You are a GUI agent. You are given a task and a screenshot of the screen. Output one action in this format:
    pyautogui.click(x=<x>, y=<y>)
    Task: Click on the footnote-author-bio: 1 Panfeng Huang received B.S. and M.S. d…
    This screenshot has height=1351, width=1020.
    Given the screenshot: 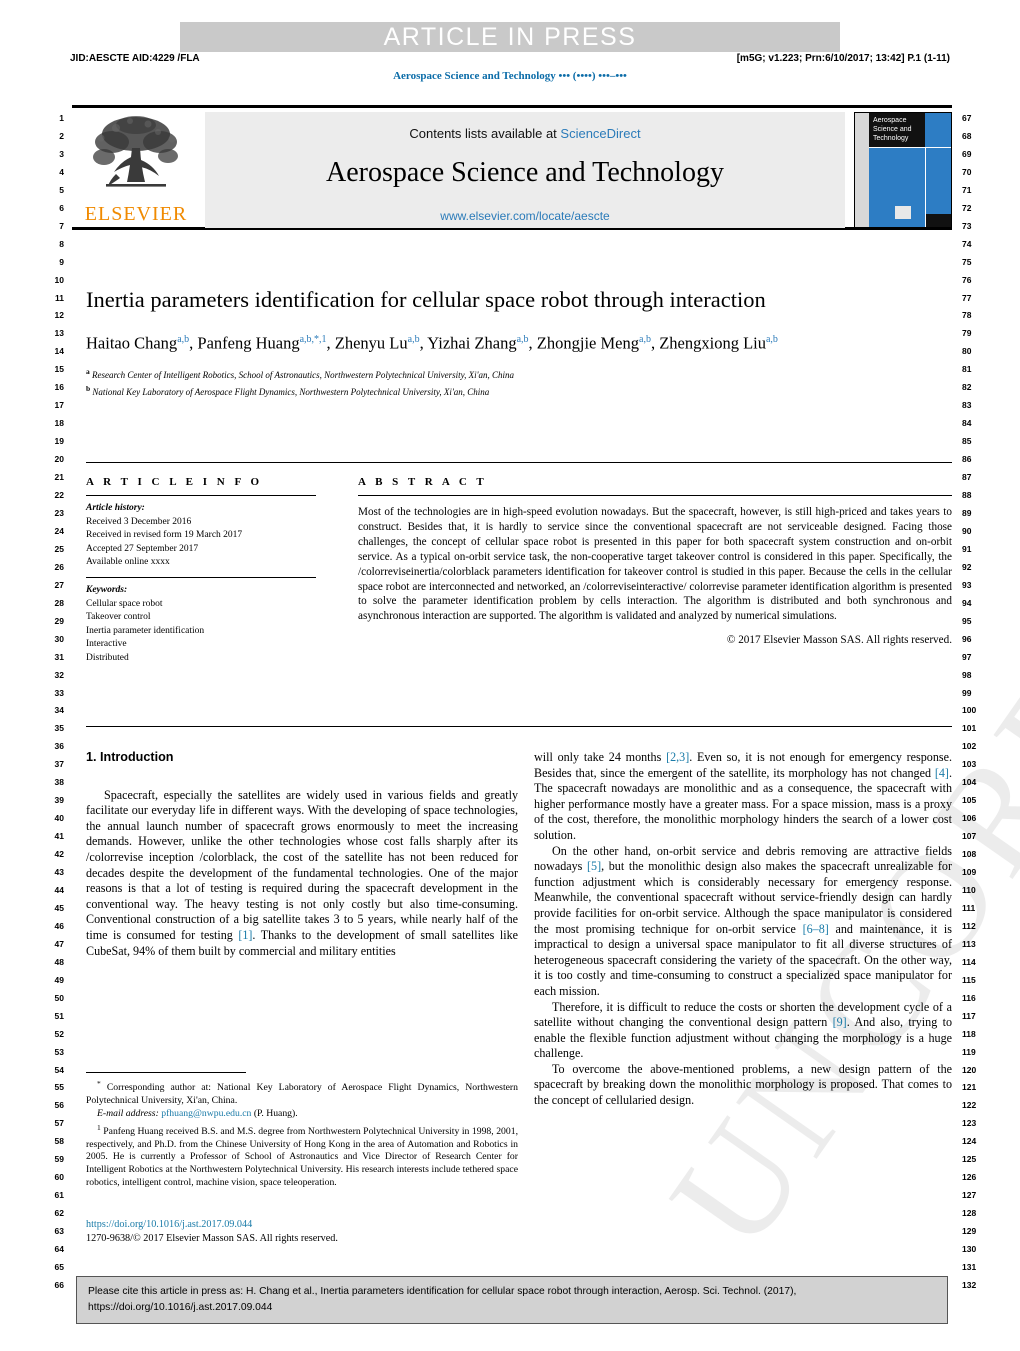 What is the action you would take?
    pyautogui.click(x=302, y=1155)
    